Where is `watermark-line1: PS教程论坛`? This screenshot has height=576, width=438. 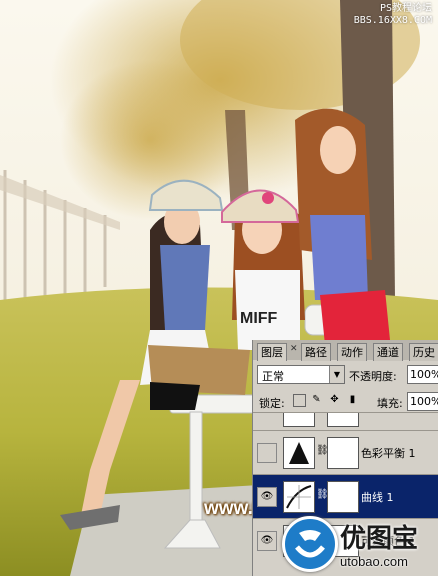
watermark-line1: PS教程论坛 is located at coordinates (405, 8).